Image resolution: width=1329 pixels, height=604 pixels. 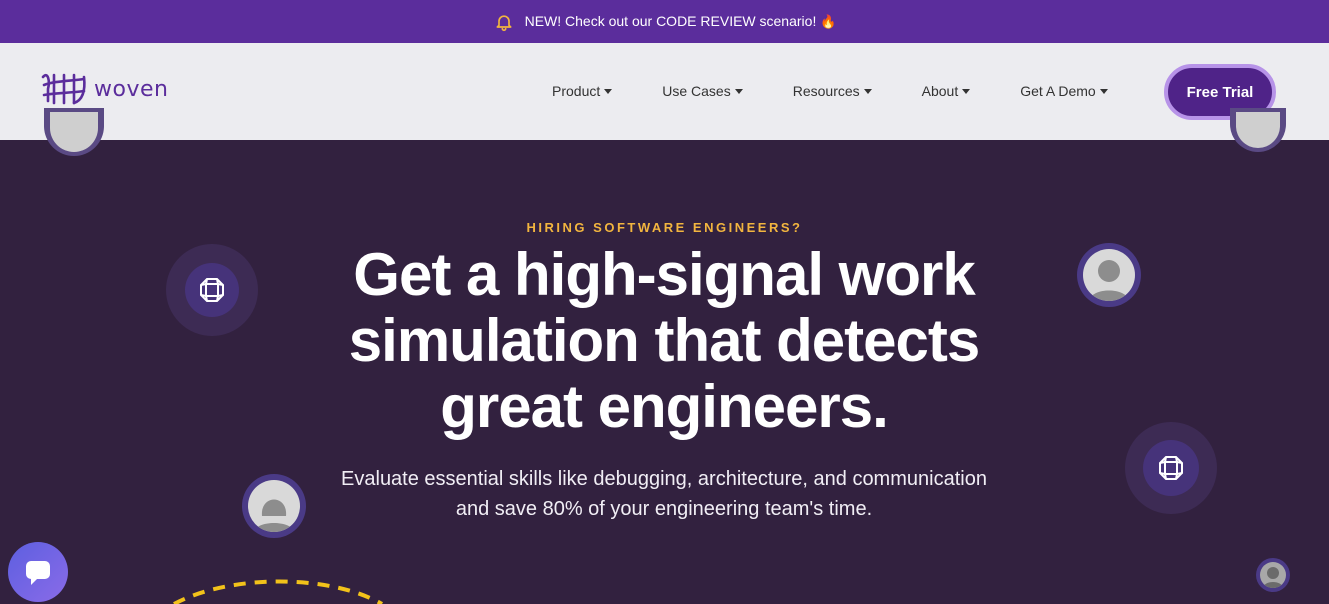 I want to click on nav-item-resources: Resources, so click(x=832, y=91).